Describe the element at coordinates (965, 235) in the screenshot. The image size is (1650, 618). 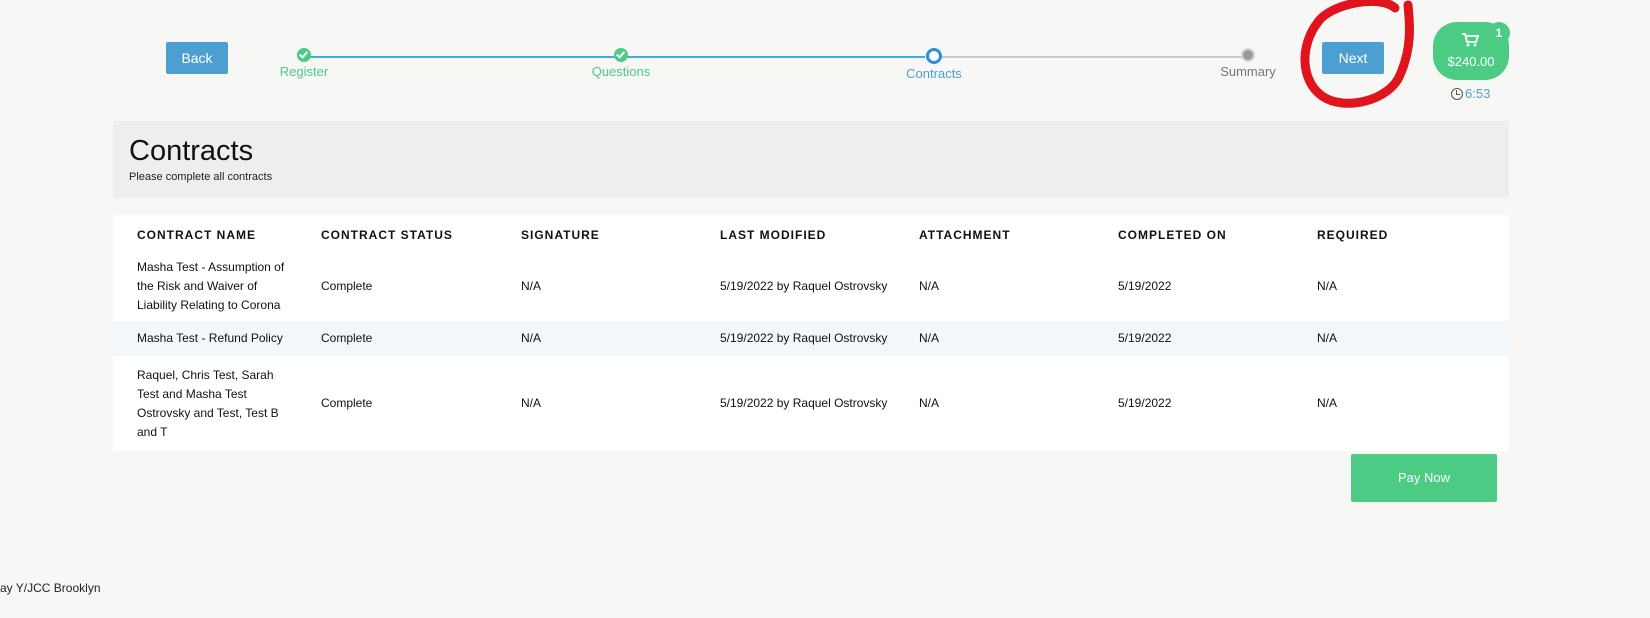
I see `column-header: ATTACHMENT` at that location.